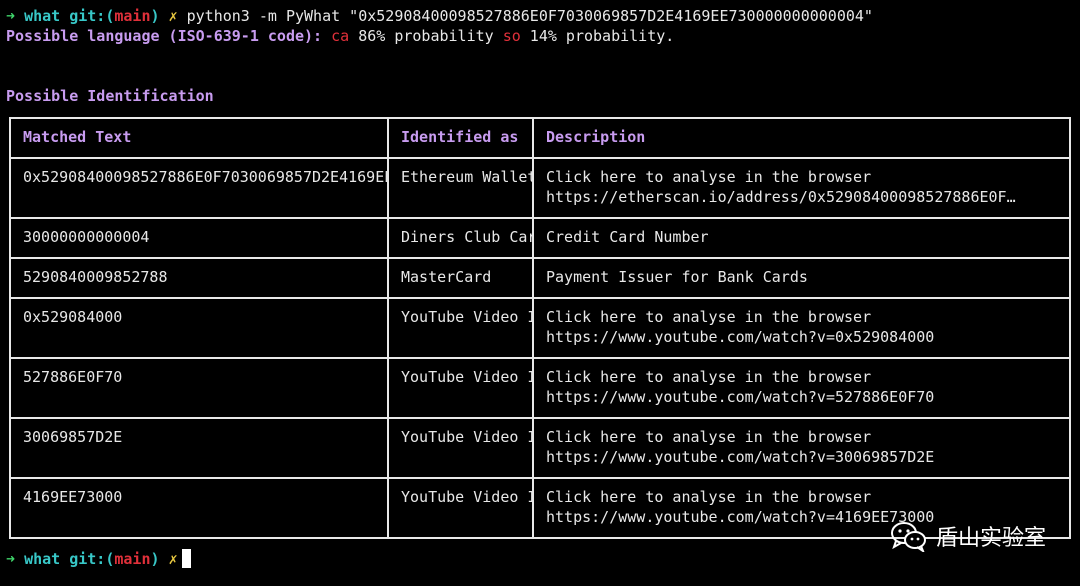  Describe the element at coordinates (460, 138) in the screenshot. I see `header-identified-as: Identified as` at that location.